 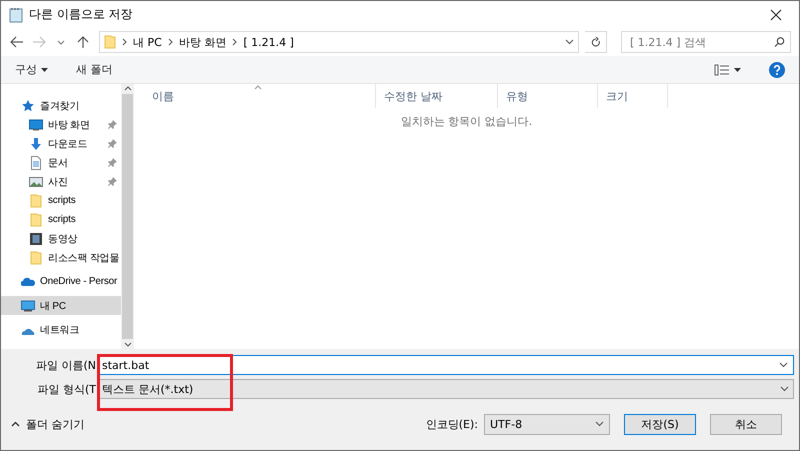 What do you see at coordinates (81, 14) in the screenshot?
I see `window-title: 다른 이름으로 저장` at bounding box center [81, 14].